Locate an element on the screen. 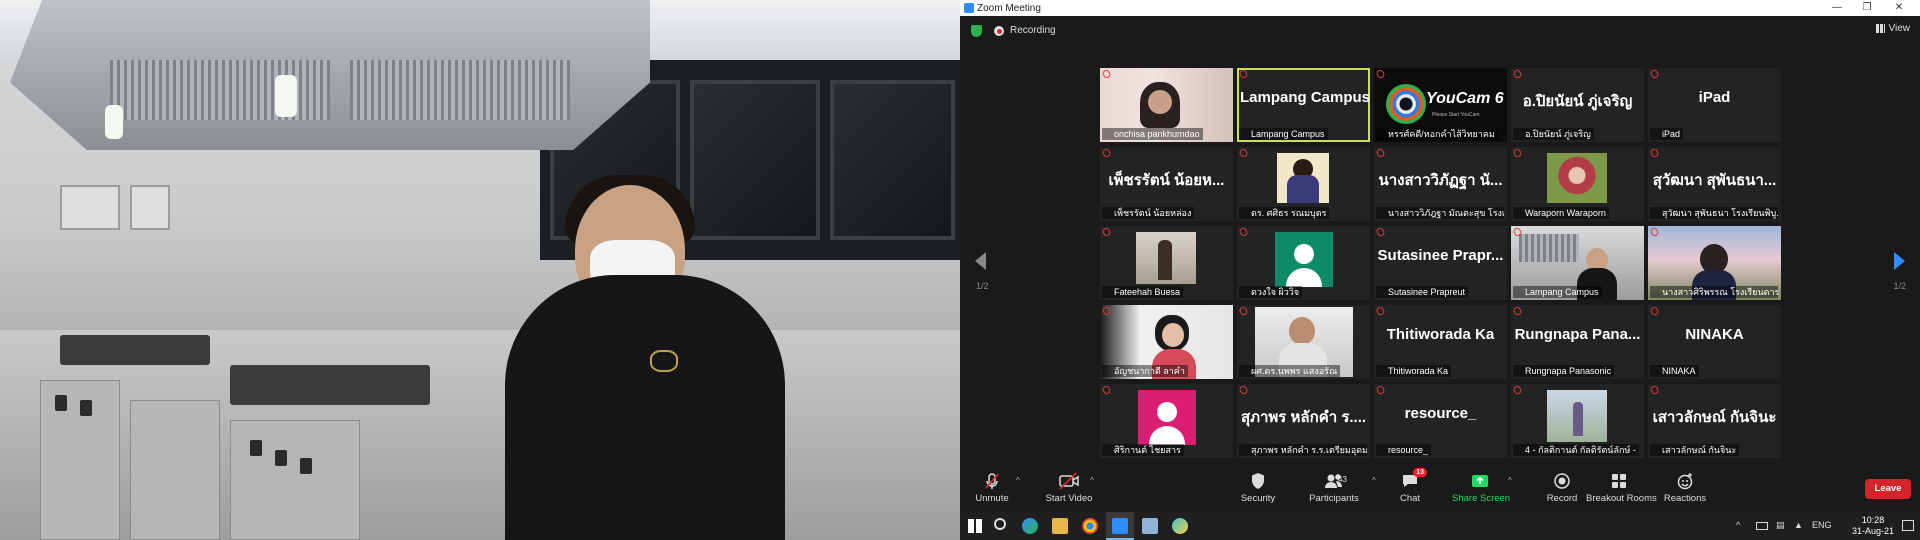  participant-name: ดวงใจ ผิววิจ is located at coordinates (1271, 292).